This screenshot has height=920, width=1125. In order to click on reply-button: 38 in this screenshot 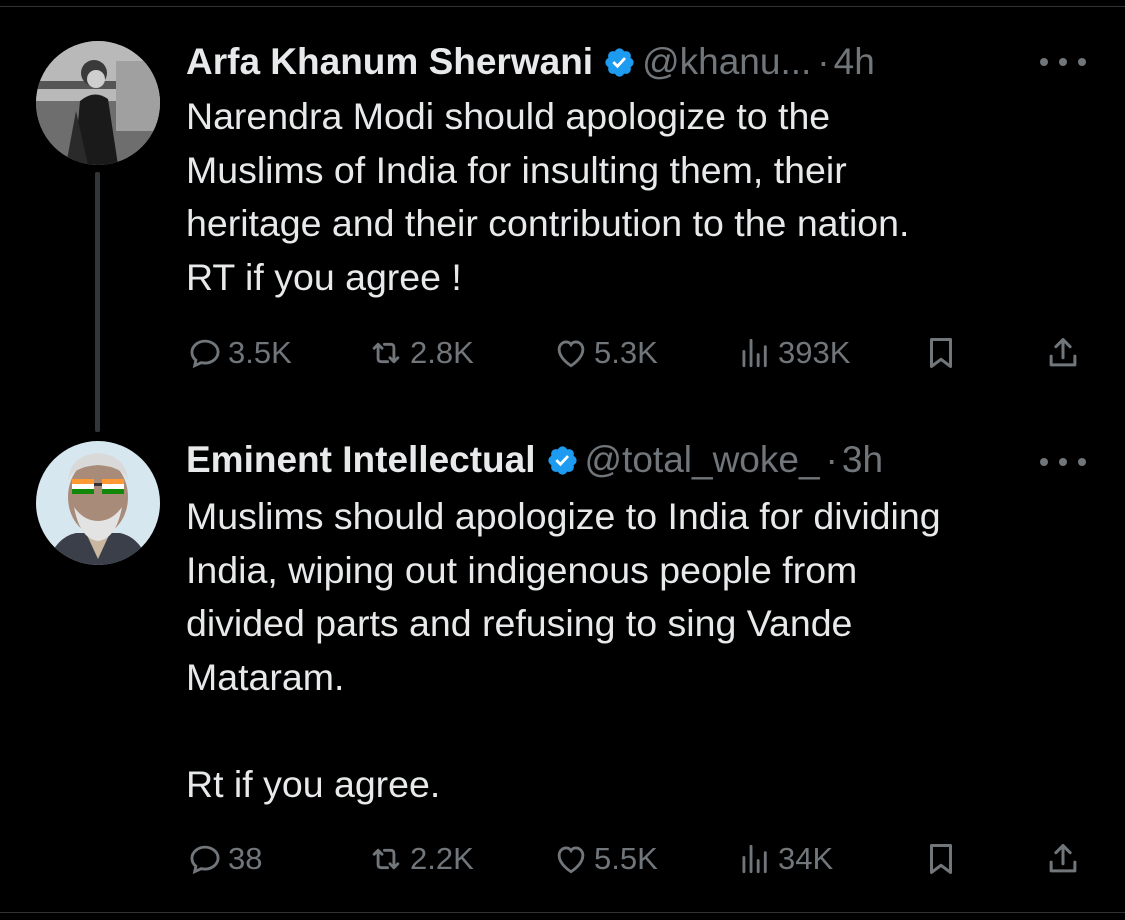, I will do `click(224, 859)`.